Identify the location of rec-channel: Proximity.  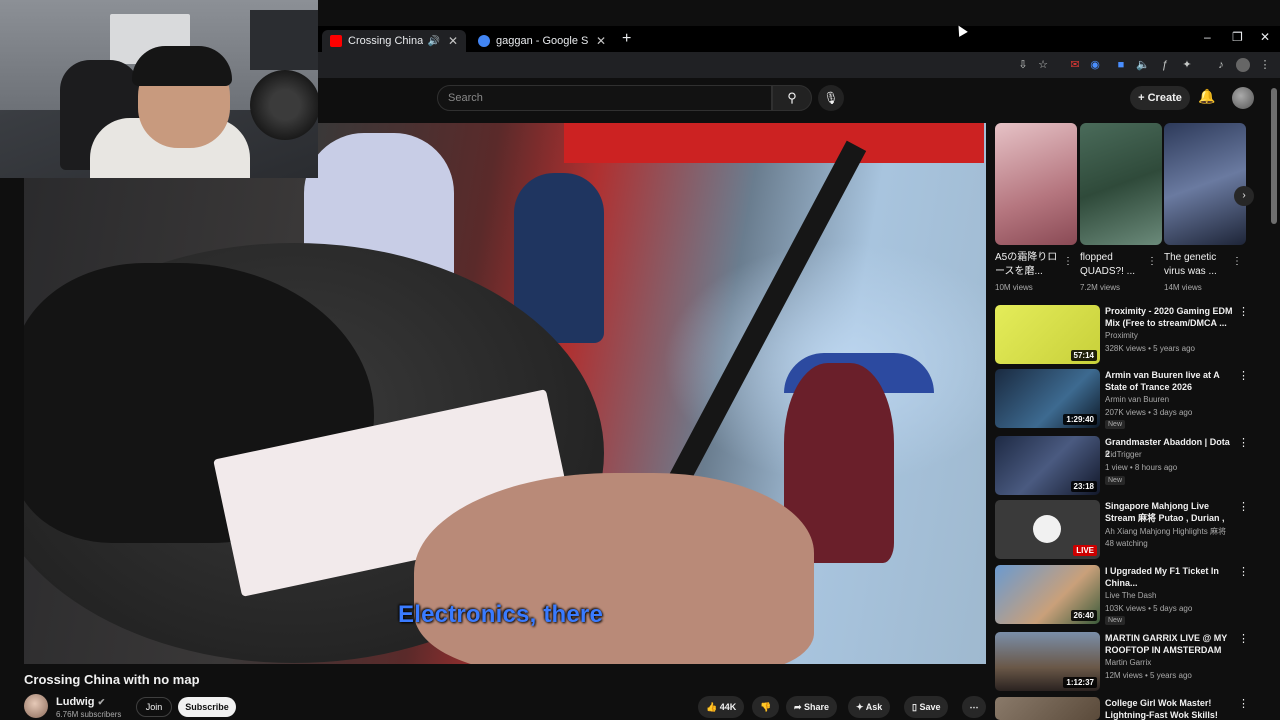
(1121, 335).